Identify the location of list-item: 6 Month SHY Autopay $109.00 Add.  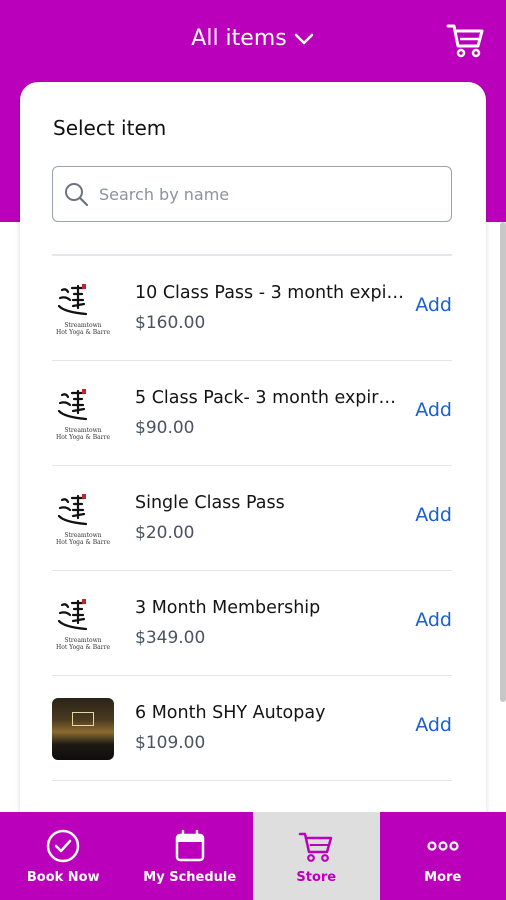
(252, 728).